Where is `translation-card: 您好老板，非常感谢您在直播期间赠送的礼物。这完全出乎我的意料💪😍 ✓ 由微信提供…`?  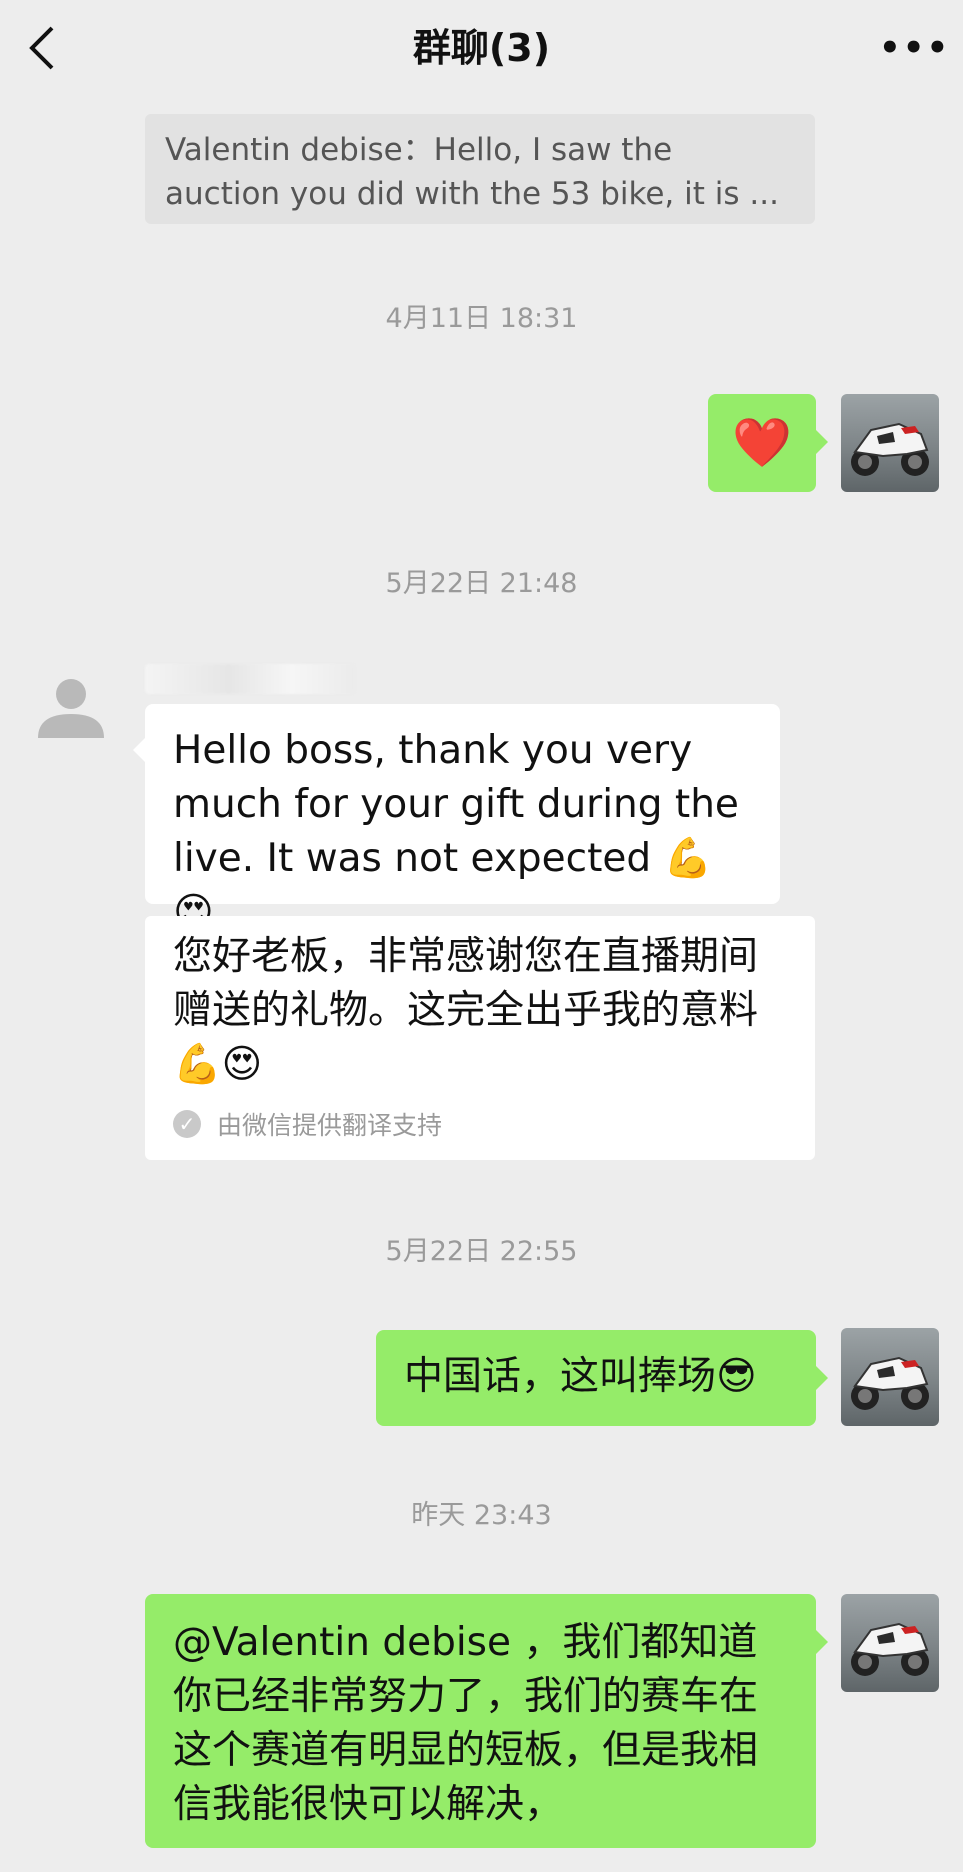 translation-card: 您好老板，非常感谢您在直播期间赠送的礼物。这完全出乎我的意料💪😍 ✓ 由微信提供… is located at coordinates (480, 1038).